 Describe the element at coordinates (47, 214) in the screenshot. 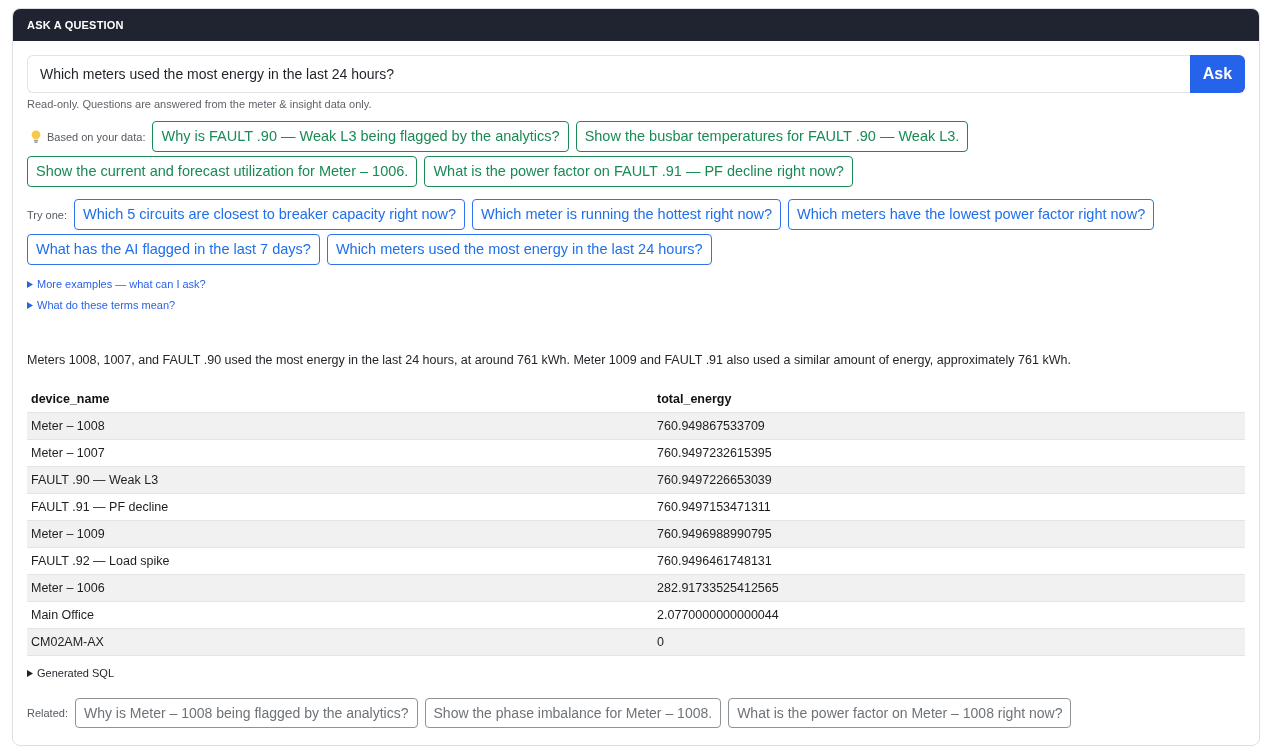

I see `chips-label: Try one:` at that location.